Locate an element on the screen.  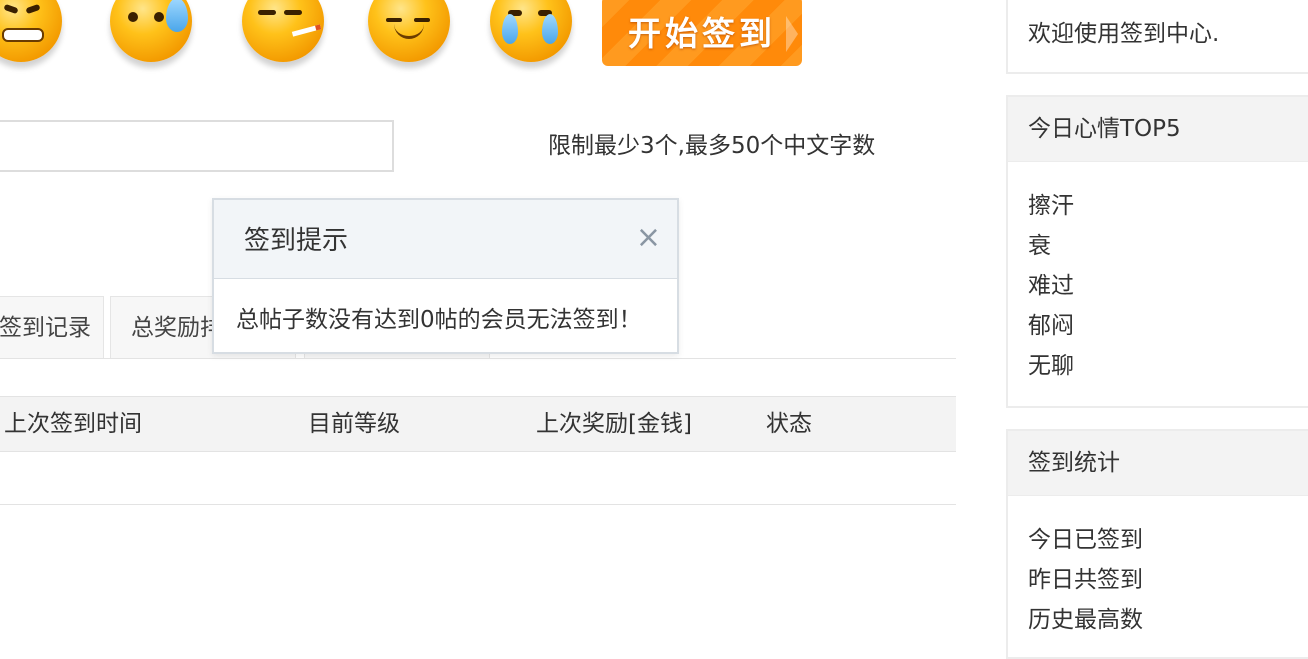
mood-top5-panel: 今日心情TOP5 擦汗 衰 难过 郁闷 无聊 is located at coordinates (1157, 251).